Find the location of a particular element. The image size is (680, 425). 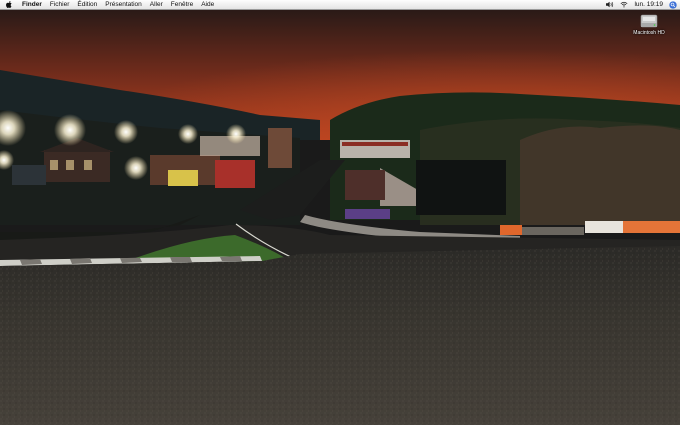

desktop-icon-macintosh-hd: Macintosh HD is located at coordinates (649, 24).